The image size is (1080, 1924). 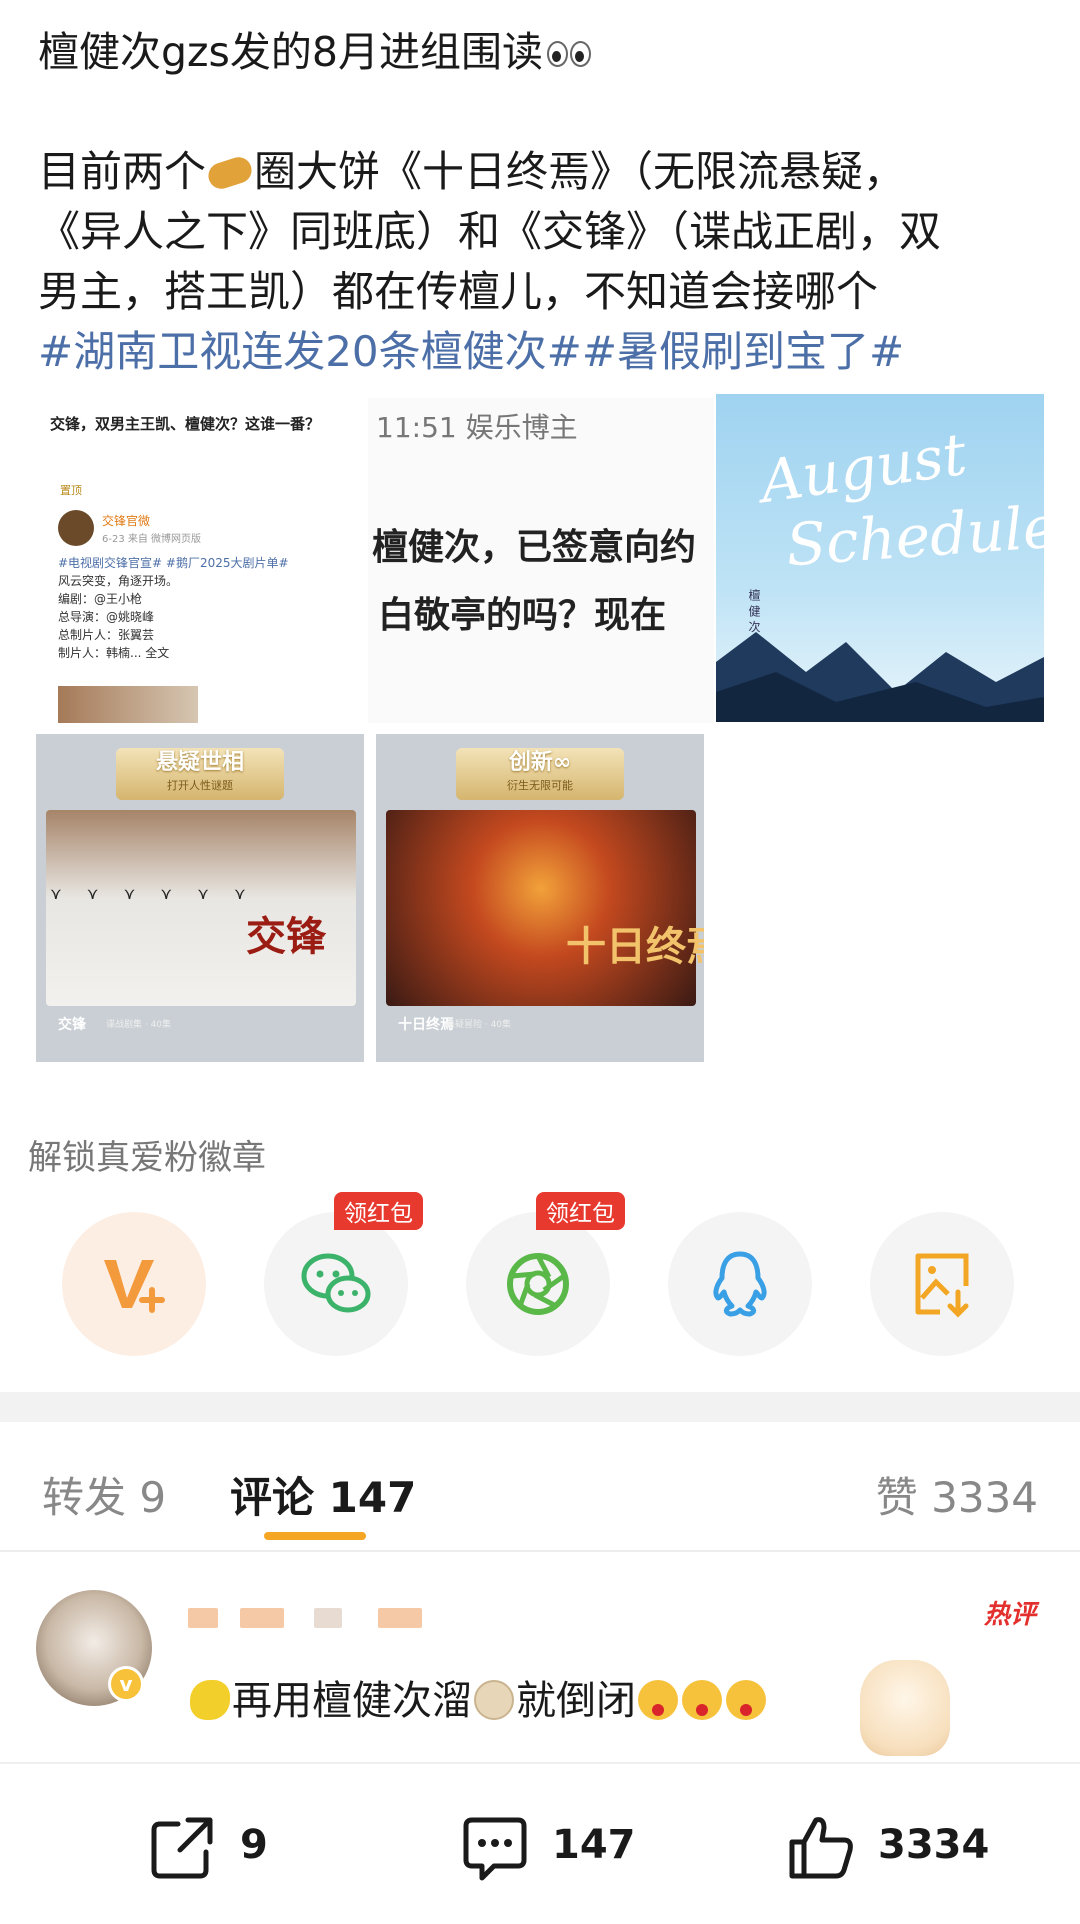 I want to click on img5-poster, so click(x=541, y=908).